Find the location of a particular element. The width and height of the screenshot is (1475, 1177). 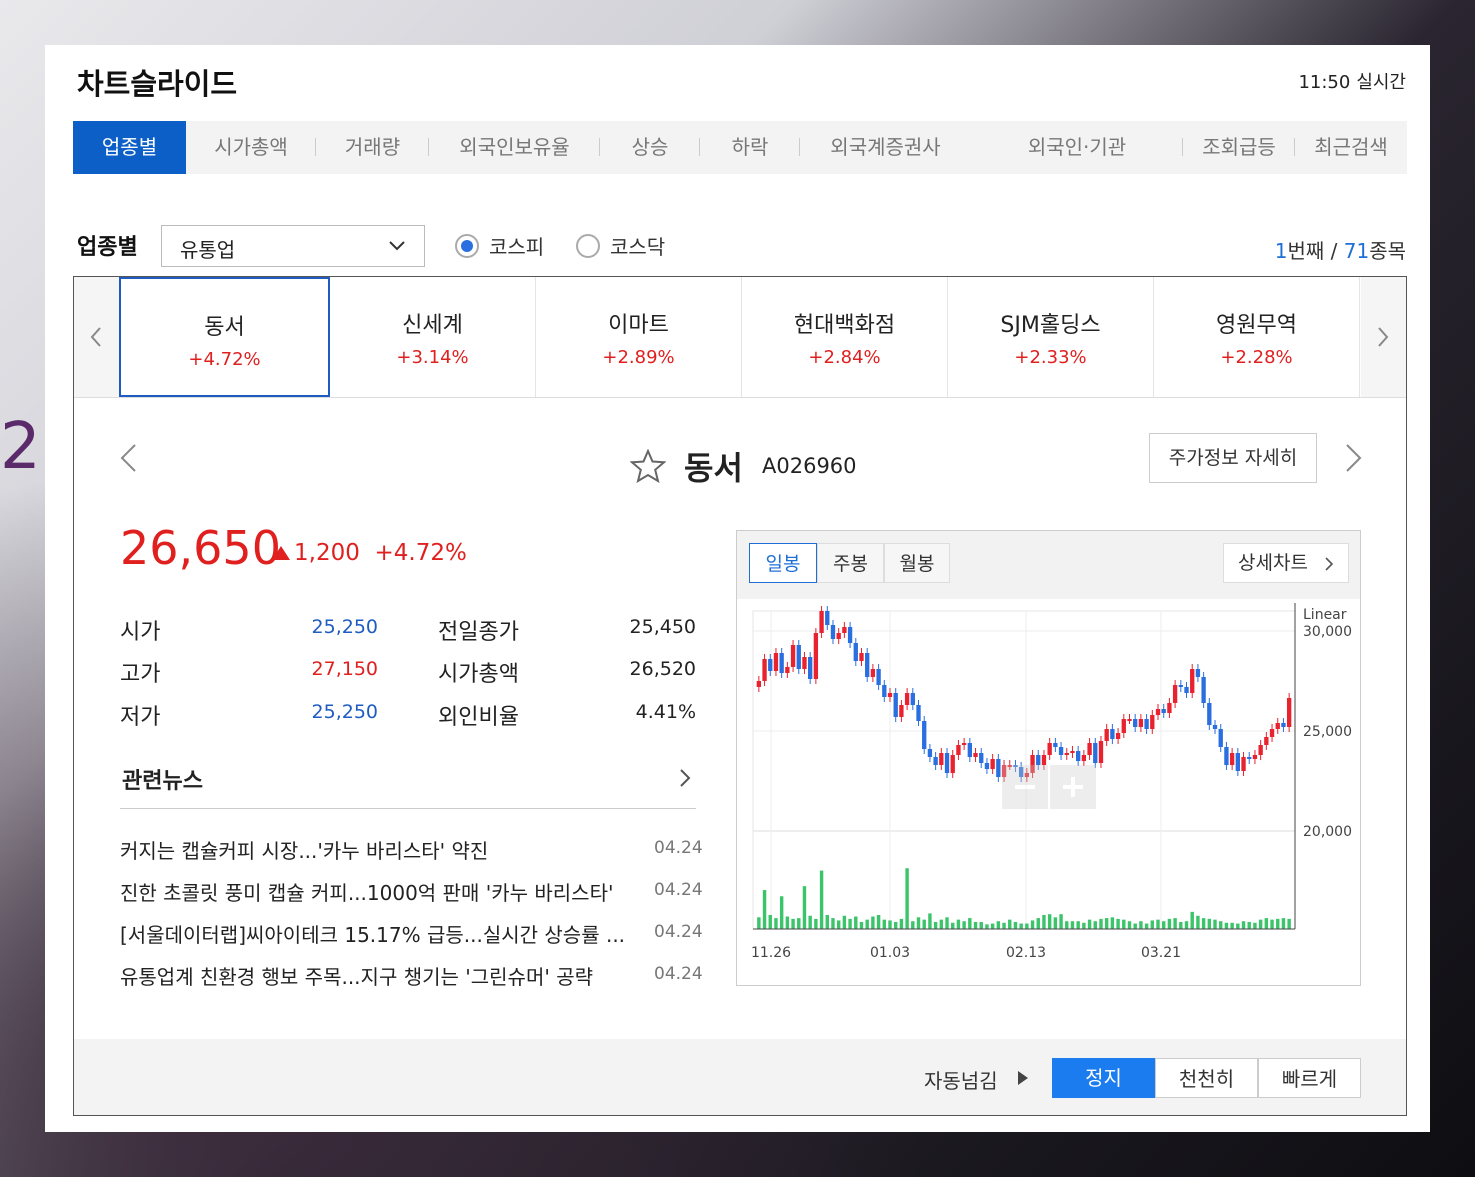

news-item: 커지는 캡슐커피 시장...'카누 바리스타' 약진 is located at coordinates (377, 849).